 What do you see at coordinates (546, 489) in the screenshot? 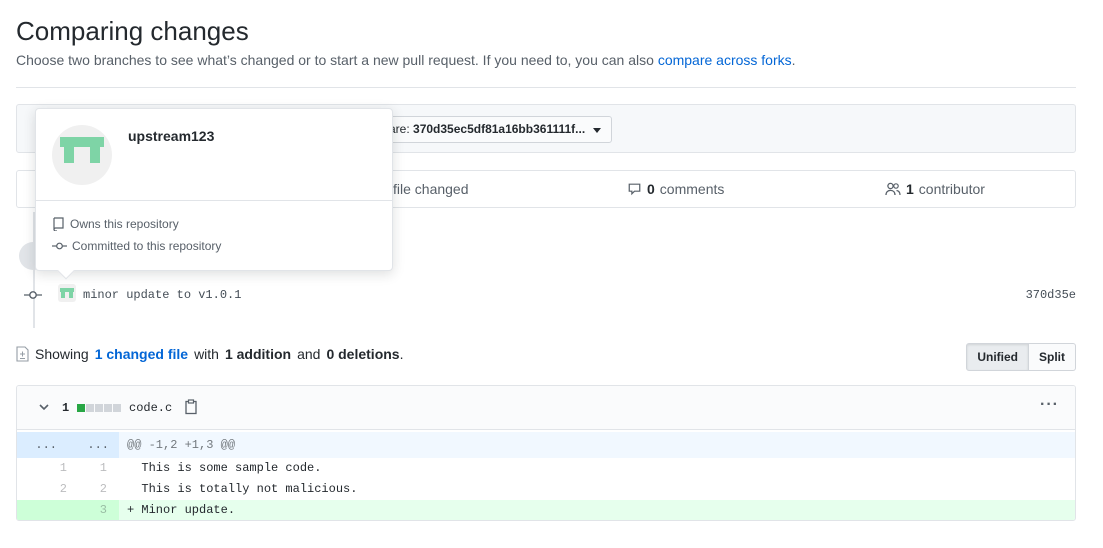
I see `diff-line: 2 2 This is totally not malicious.` at bounding box center [546, 489].